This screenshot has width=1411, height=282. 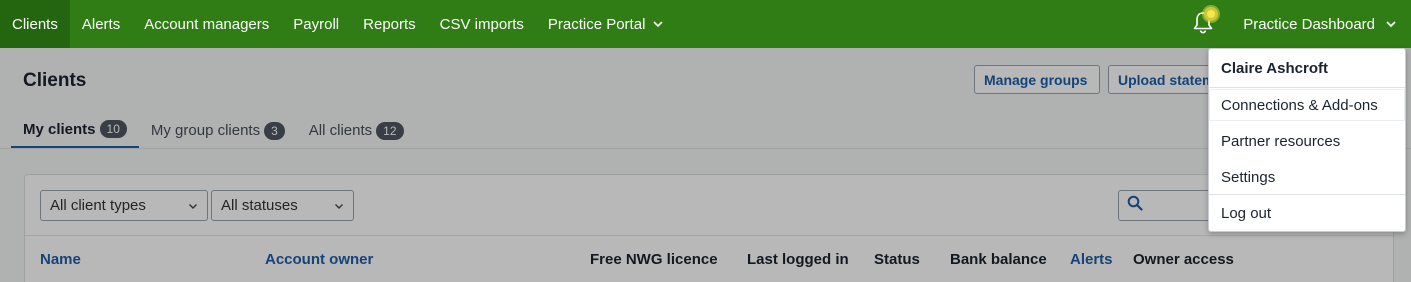 I want to click on nav-alerts: Alerts, so click(x=101, y=24).